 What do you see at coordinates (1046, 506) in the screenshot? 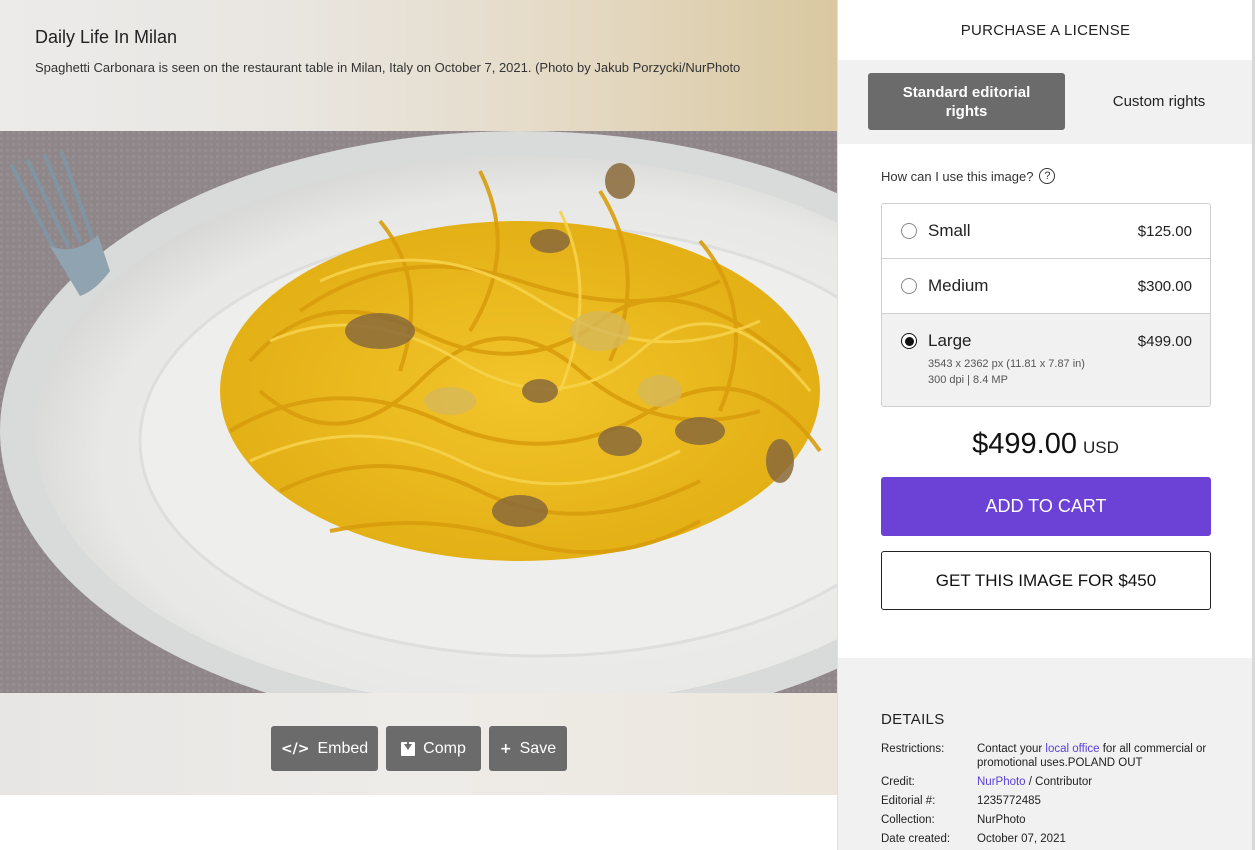
I see `add-to-cart-button: ADD TO CART` at bounding box center [1046, 506].